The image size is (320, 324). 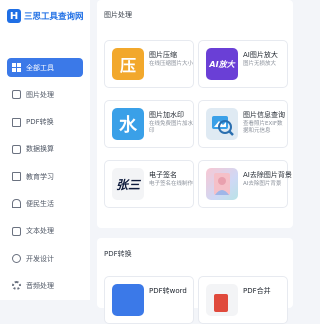 I want to click on sidebar-item-data: 数据换算, so click(x=45, y=149).